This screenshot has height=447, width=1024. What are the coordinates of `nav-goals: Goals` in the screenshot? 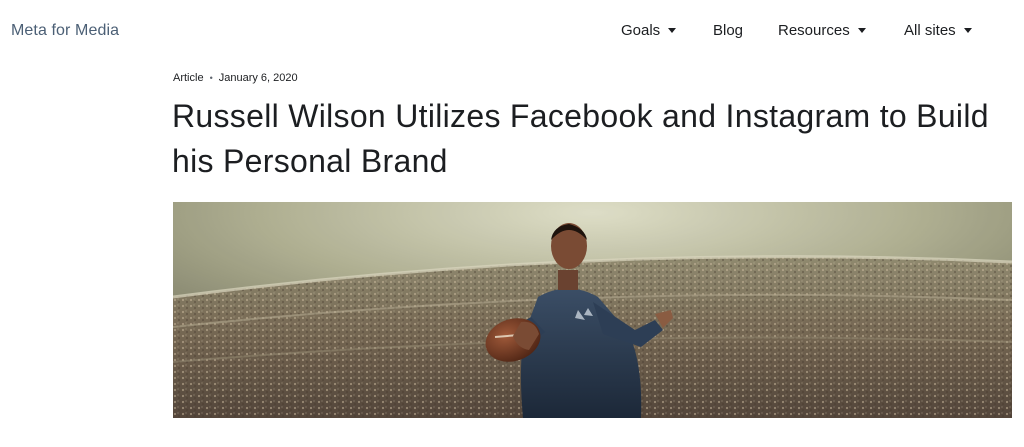 It's located at (649, 30).